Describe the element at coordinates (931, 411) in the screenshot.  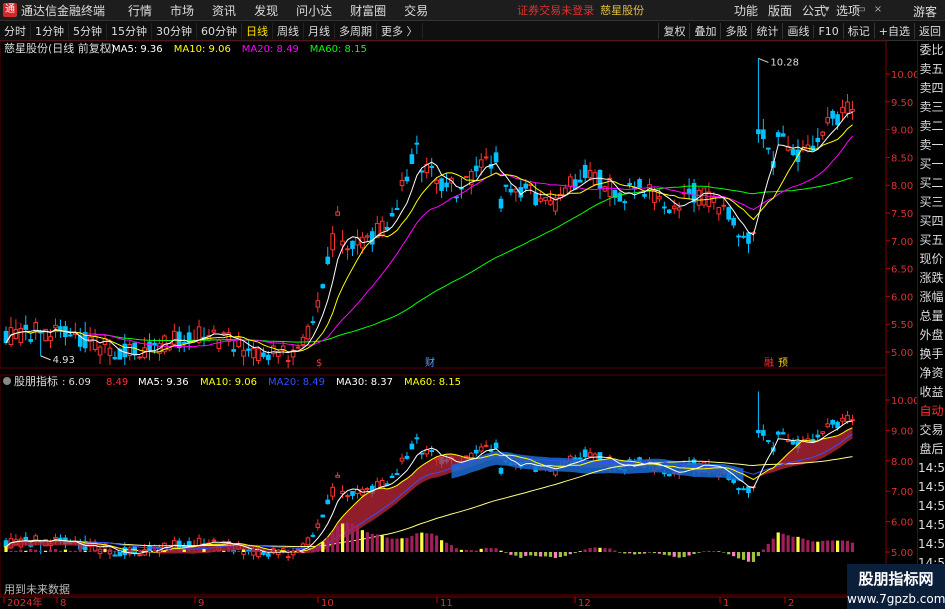
I see `side-panel-item: 自动` at that location.